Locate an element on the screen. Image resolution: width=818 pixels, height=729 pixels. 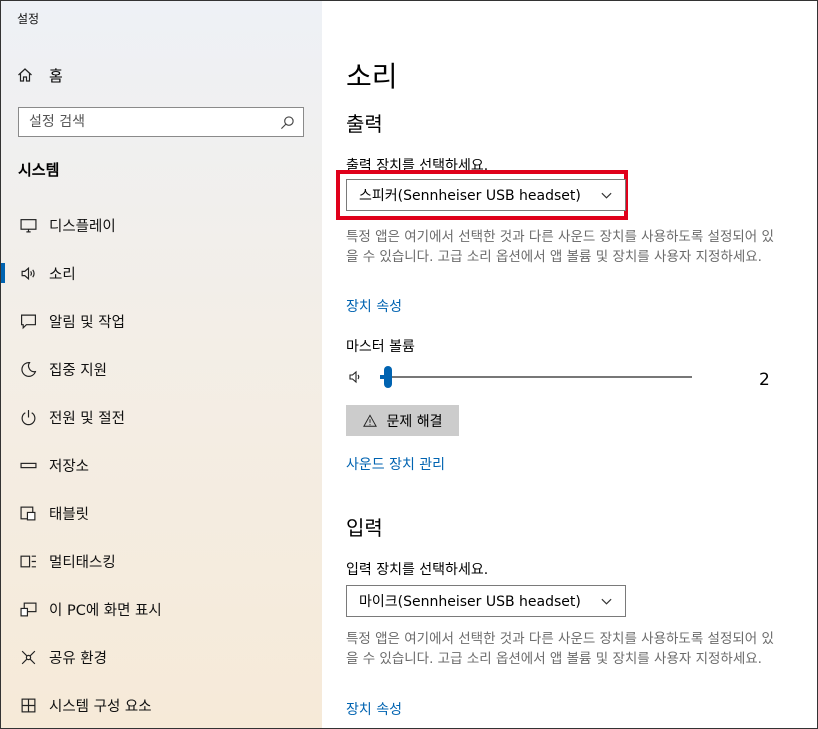
volume-slider-thumb is located at coordinates (388, 377).